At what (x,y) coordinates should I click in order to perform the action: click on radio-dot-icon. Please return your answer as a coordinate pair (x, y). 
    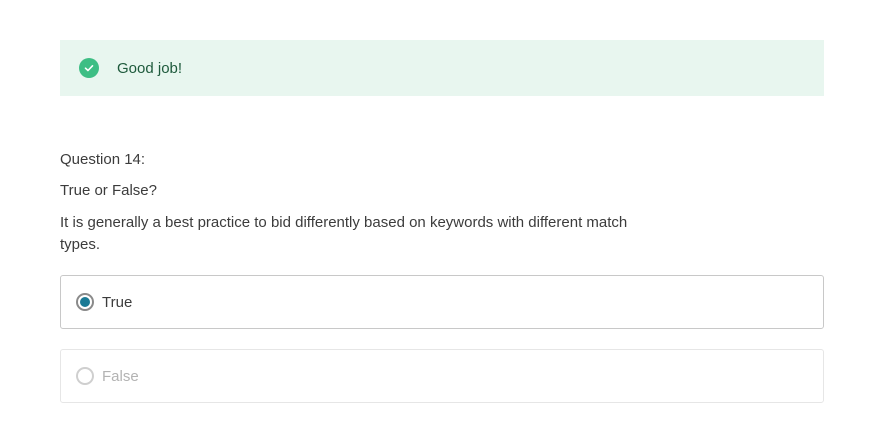
    Looking at the image, I should click on (85, 302).